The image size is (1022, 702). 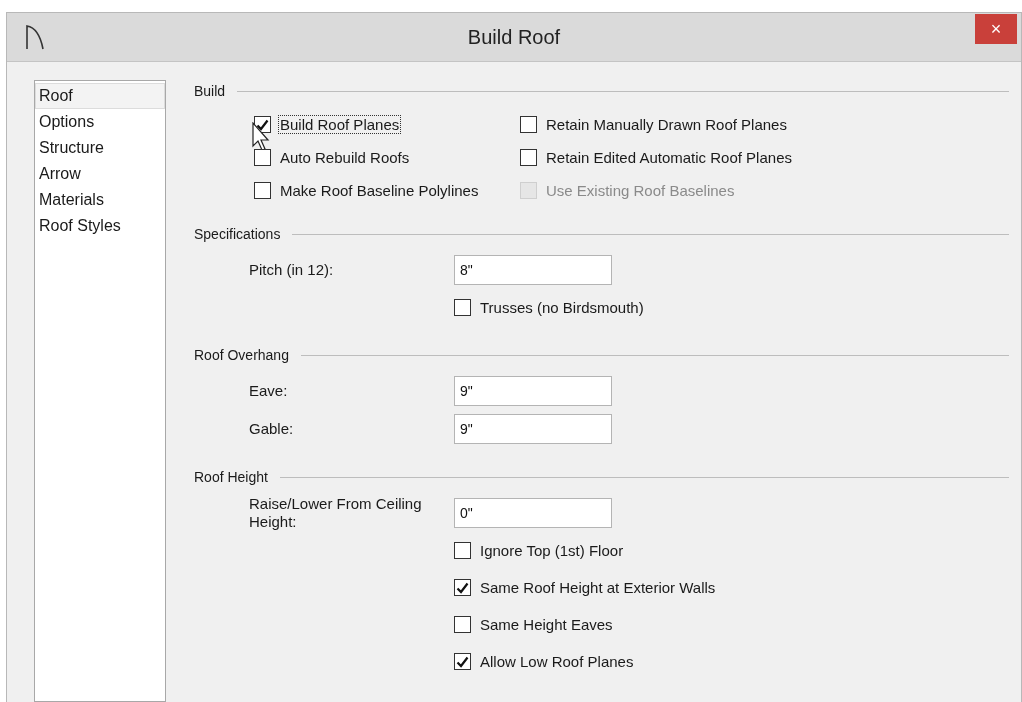 I want to click on sidebar-item: Materials, so click(x=100, y=200).